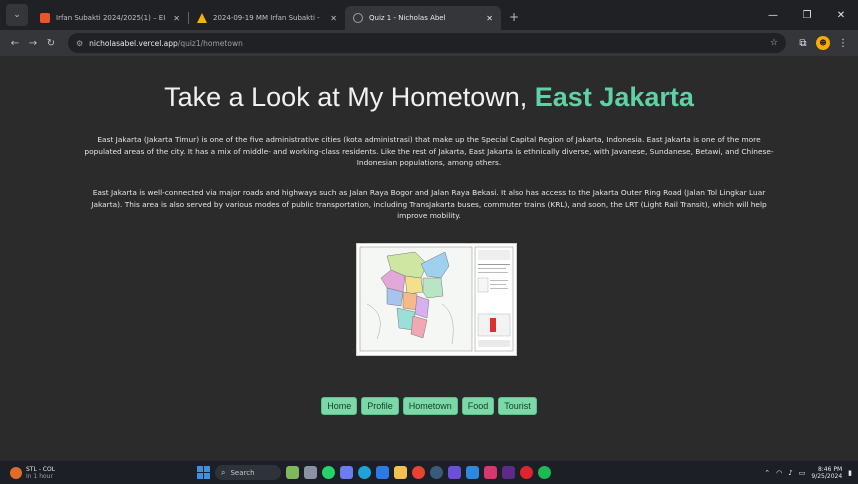 The width and height of the screenshot is (858, 484). Describe the element at coordinates (16, 472) in the screenshot. I see `weather-icon` at that location.